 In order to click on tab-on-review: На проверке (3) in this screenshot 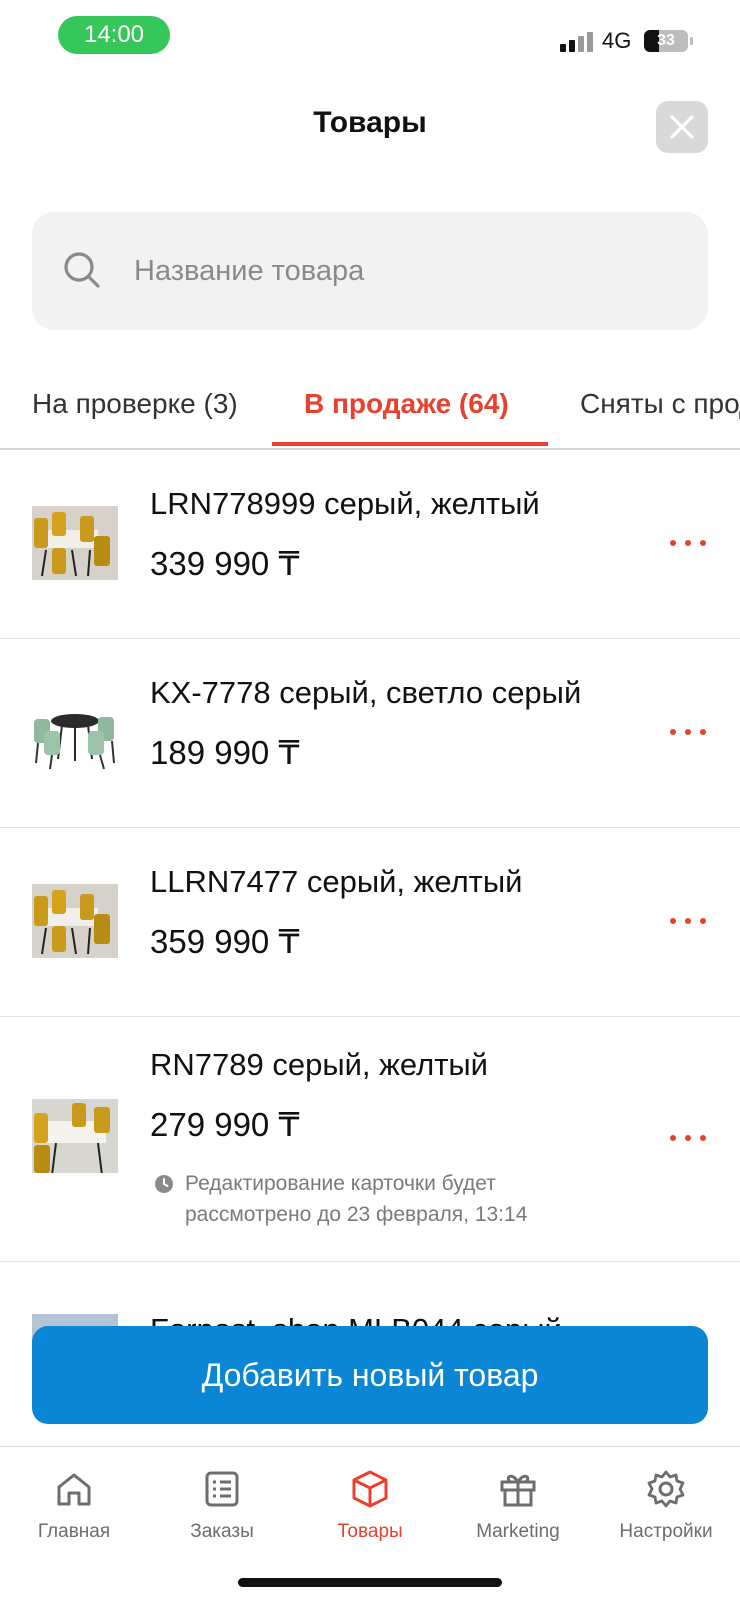, I will do `click(135, 404)`.